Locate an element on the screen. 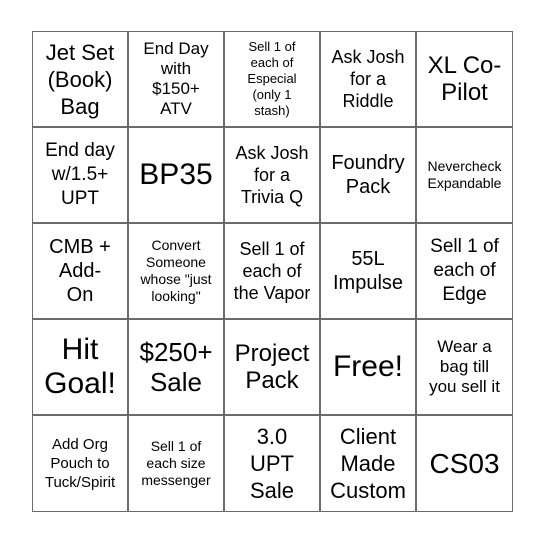 The height and width of the screenshot is (544, 544). bingo-cell-free-space: Free! is located at coordinates (369, 368).